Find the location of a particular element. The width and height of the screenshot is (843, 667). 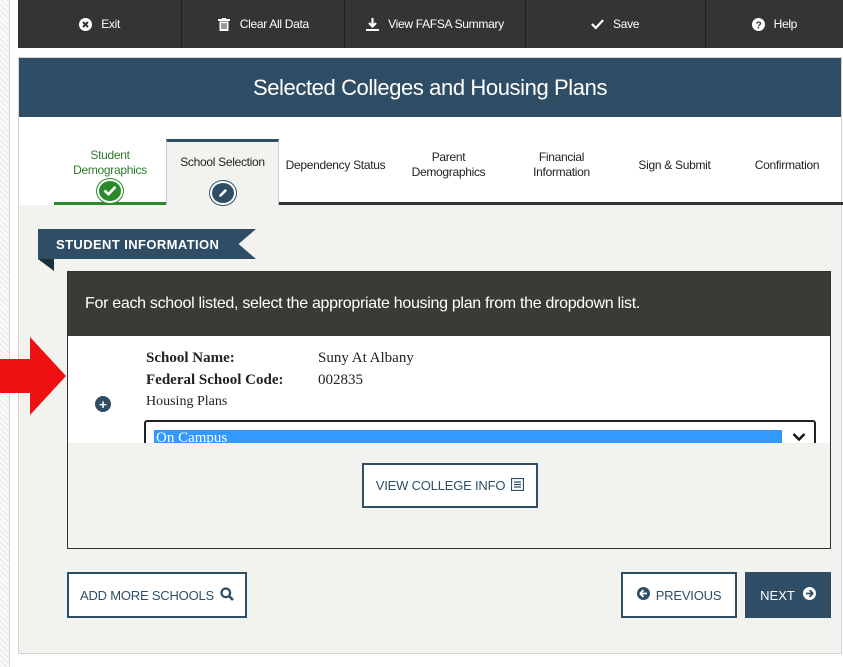

previous-button: PREVIOUS is located at coordinates (679, 595).